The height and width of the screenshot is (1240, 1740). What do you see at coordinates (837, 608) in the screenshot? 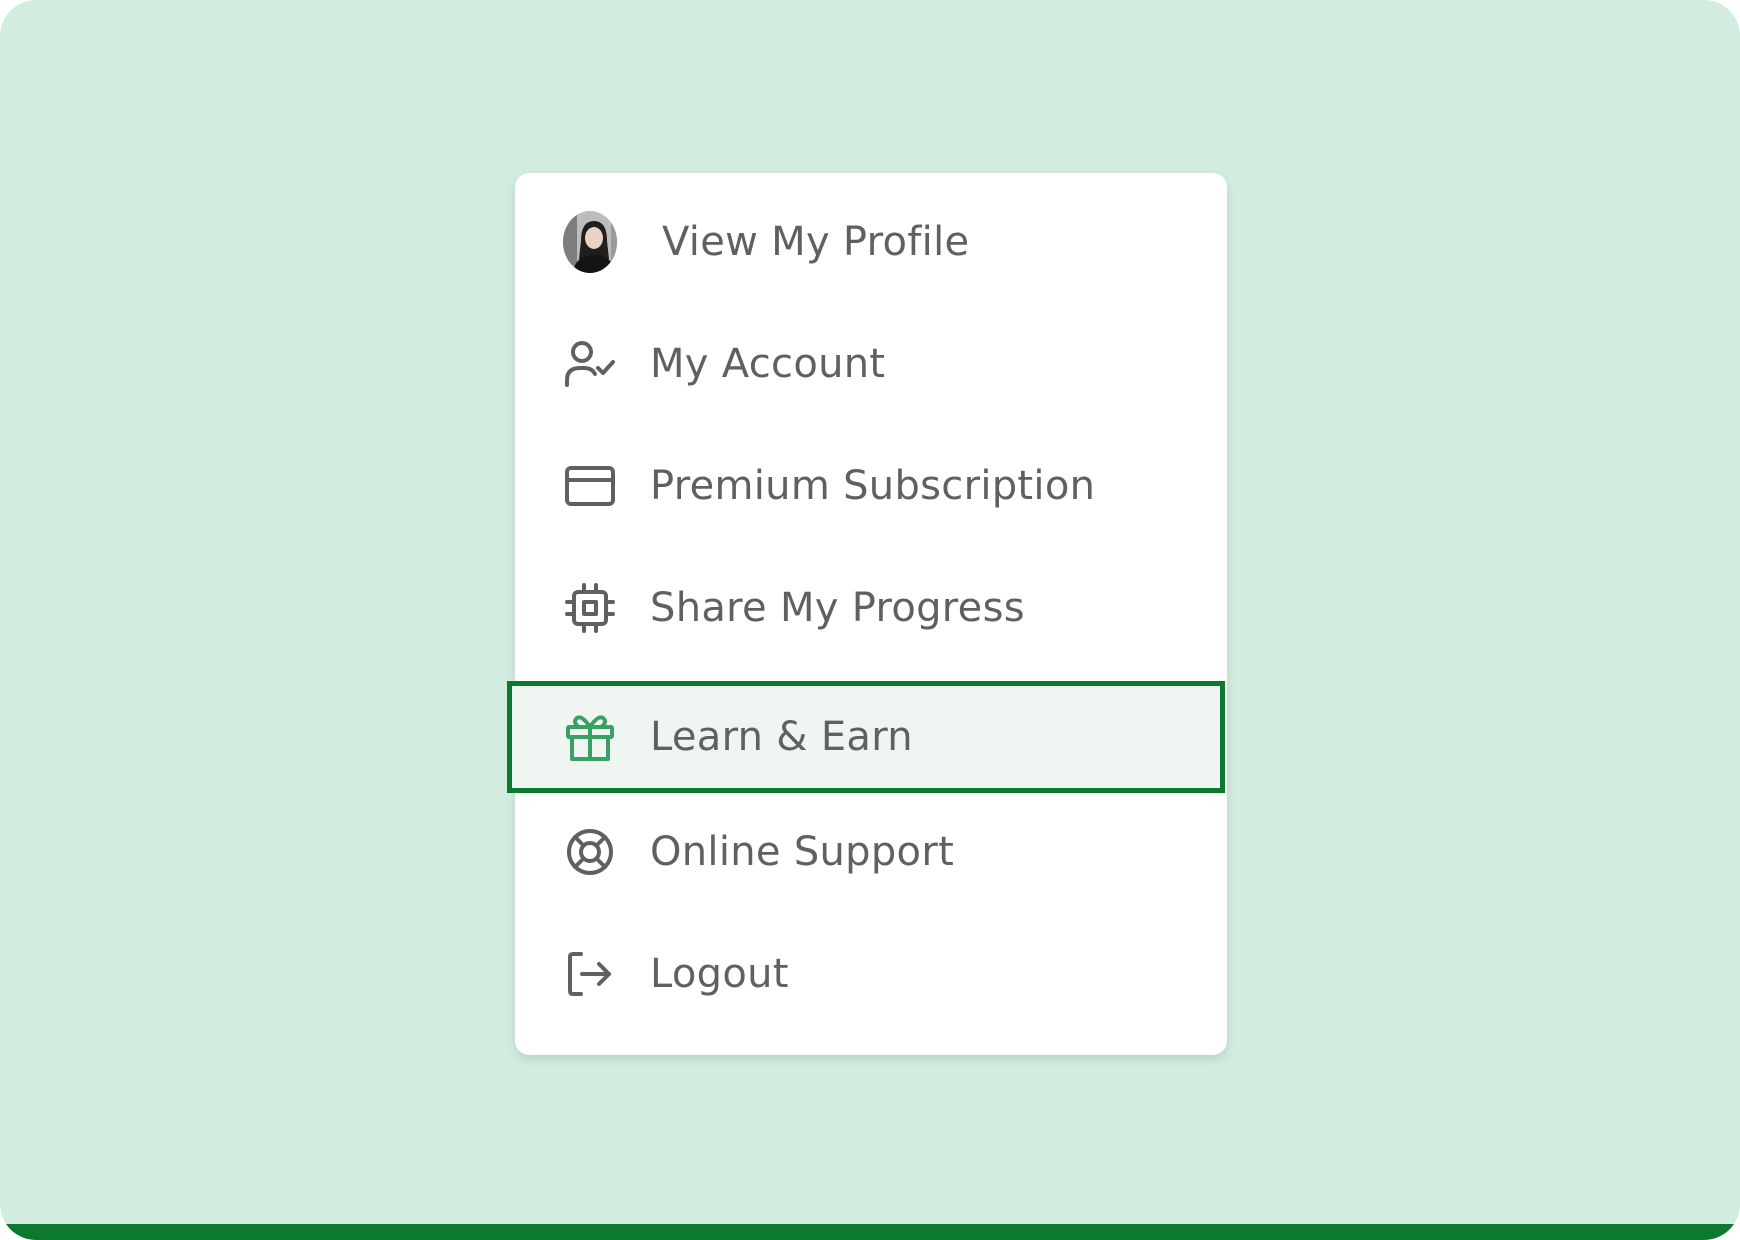
I see `menu-item-label: Share My Progress` at bounding box center [837, 608].